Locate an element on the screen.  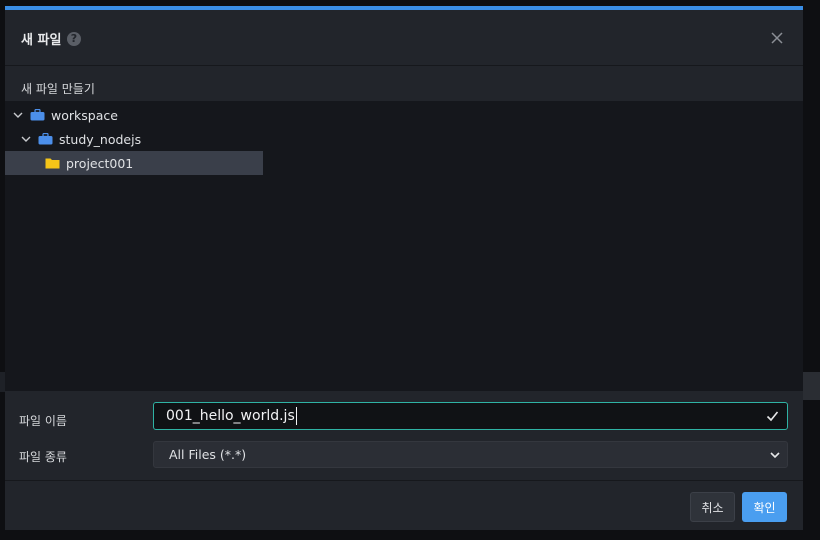
tree-item-project001: project001 is located at coordinates (134, 163).